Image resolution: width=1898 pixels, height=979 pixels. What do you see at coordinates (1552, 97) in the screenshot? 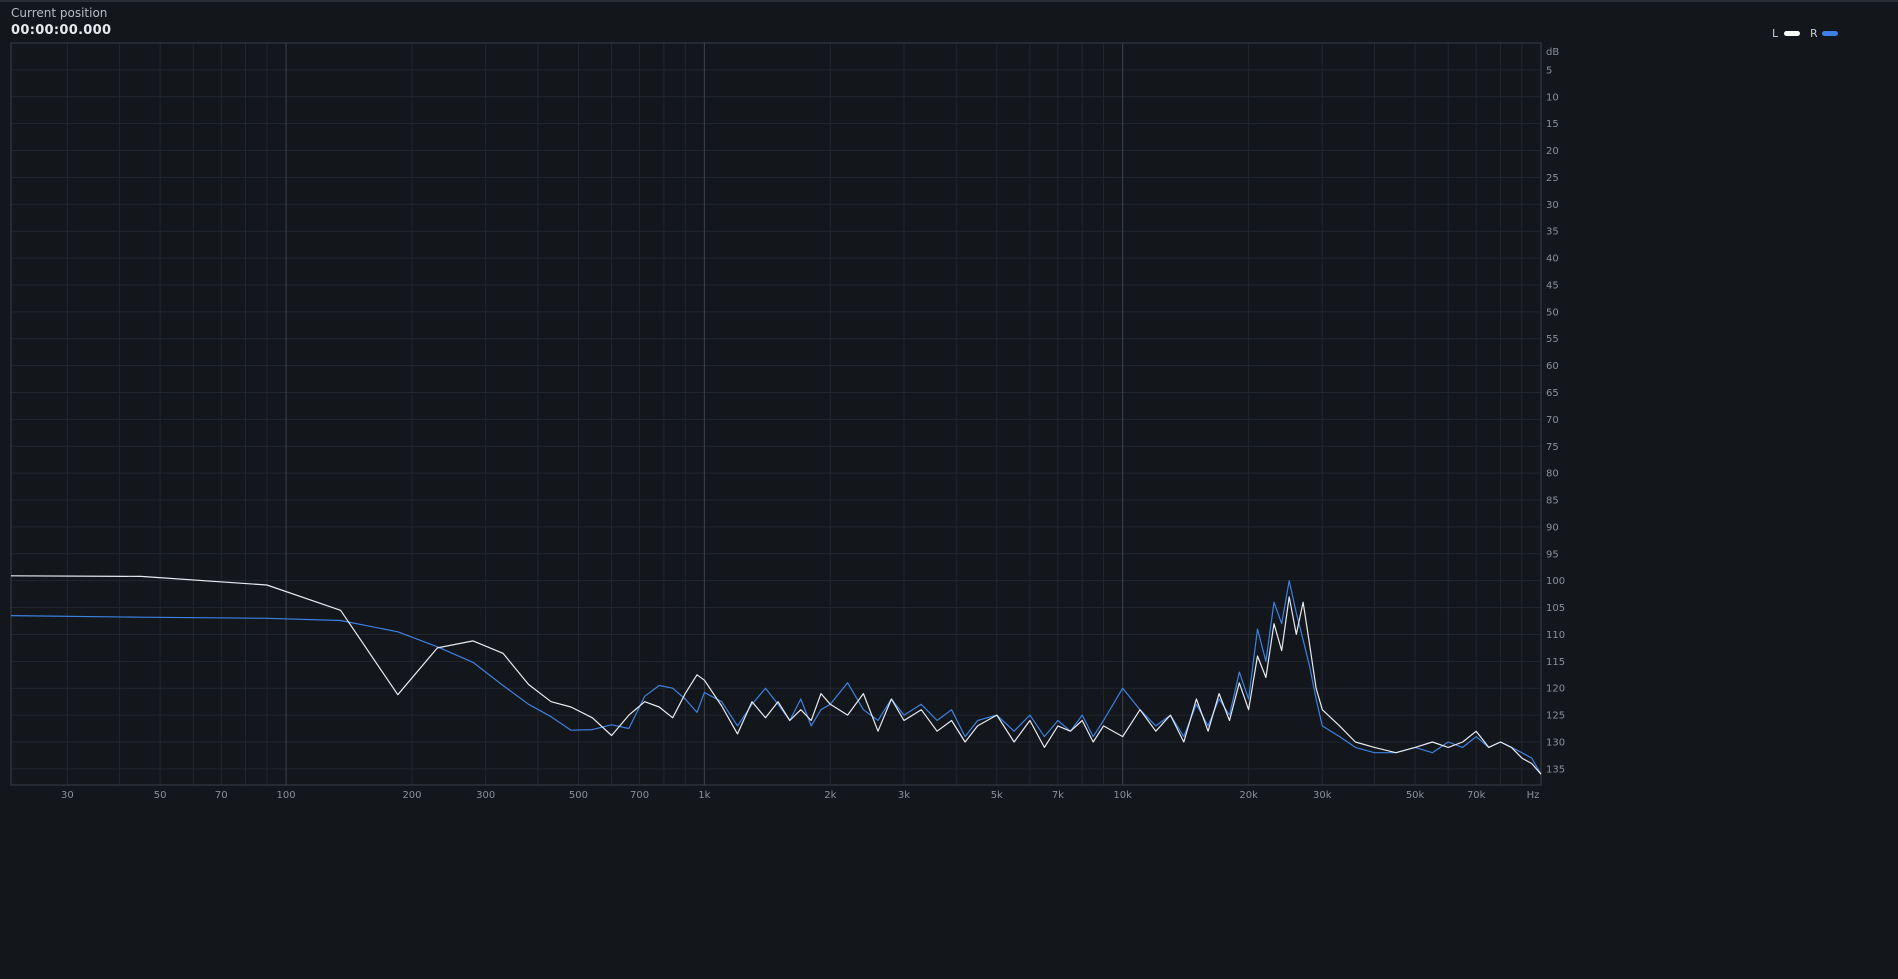
I see `y-tick-label: 10` at bounding box center [1552, 97].